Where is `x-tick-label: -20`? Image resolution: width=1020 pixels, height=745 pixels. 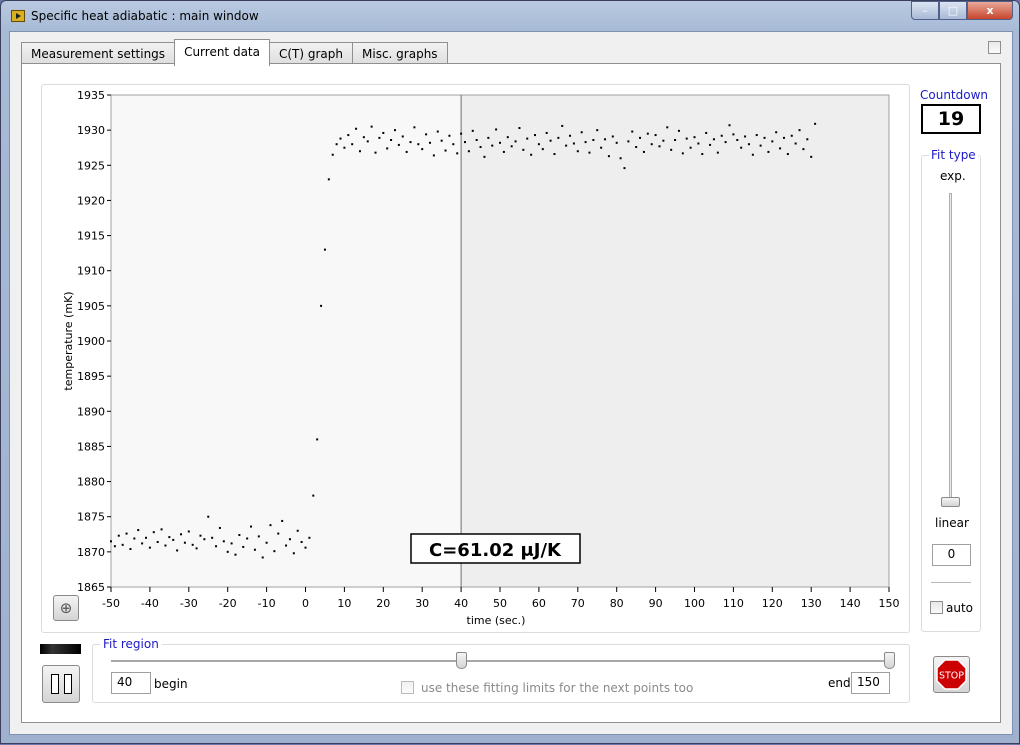
x-tick-label: -20 is located at coordinates (228, 603).